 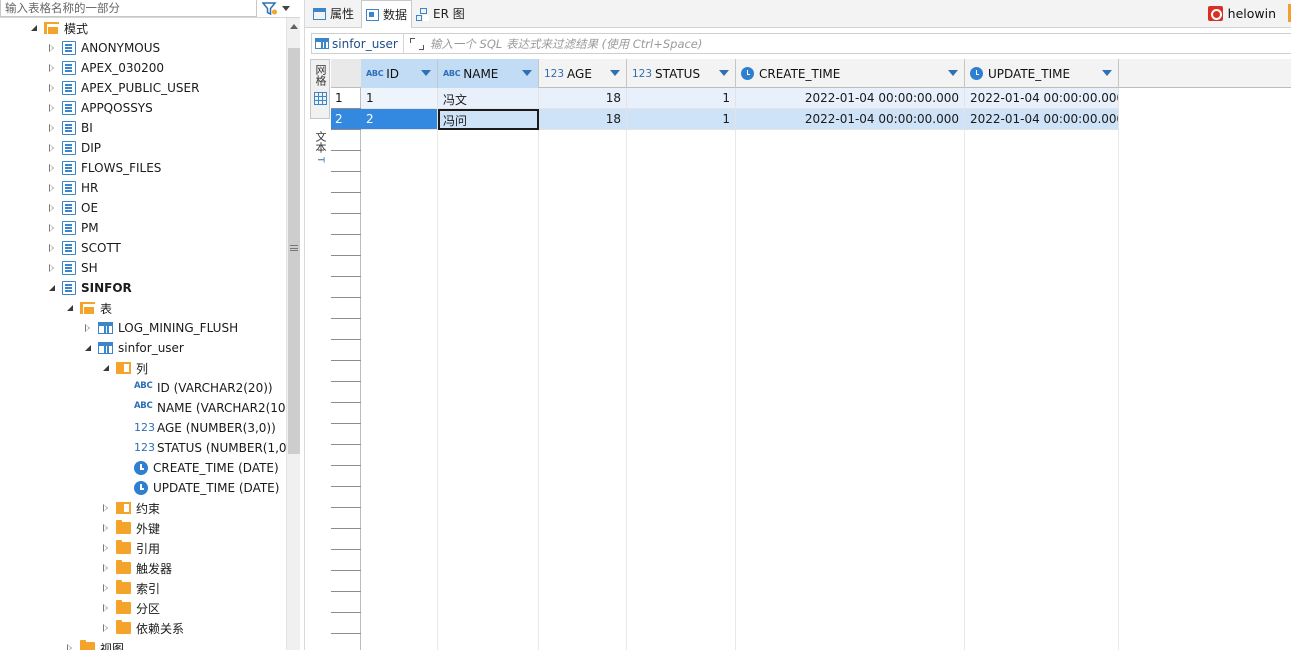 I want to click on tree-node: SCOTT, so click(x=83, y=248).